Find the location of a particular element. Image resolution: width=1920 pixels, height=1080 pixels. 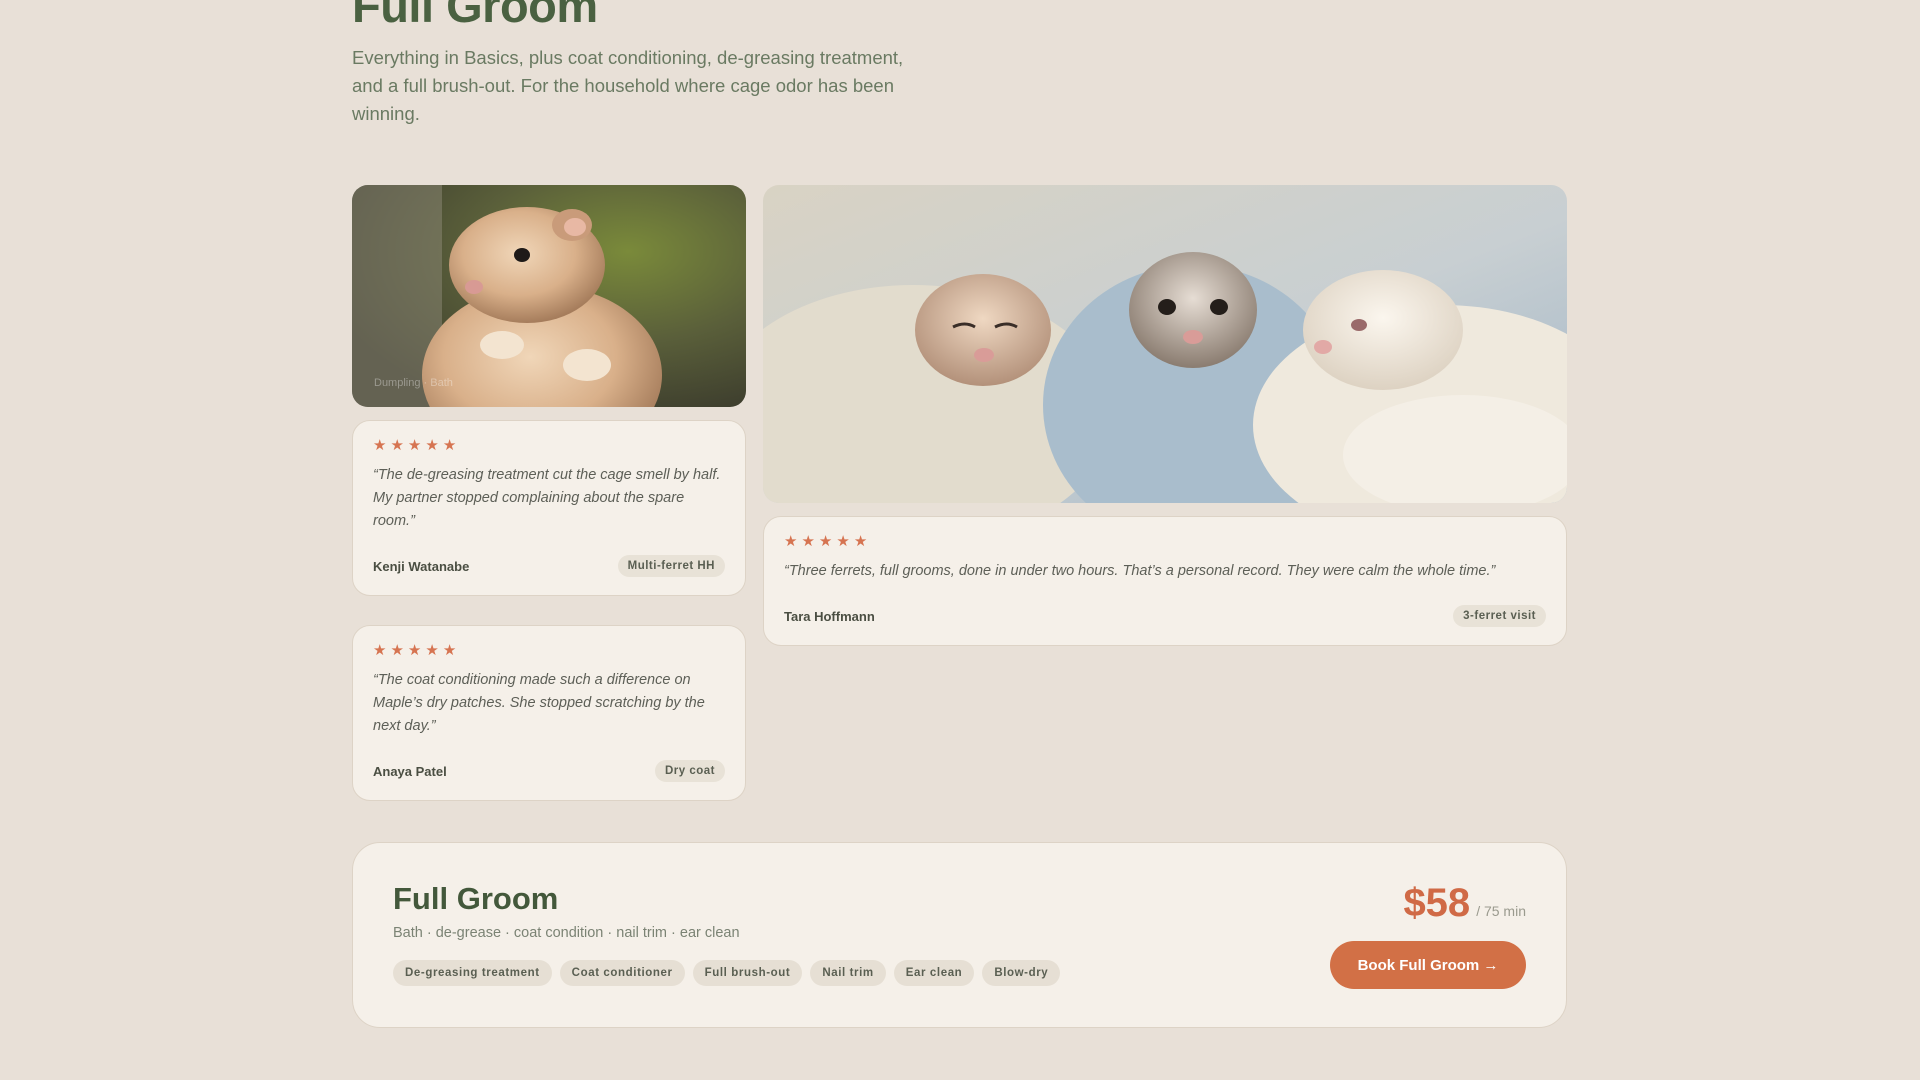

ferret-photo: Dumpling · Bath is located at coordinates (549, 296).